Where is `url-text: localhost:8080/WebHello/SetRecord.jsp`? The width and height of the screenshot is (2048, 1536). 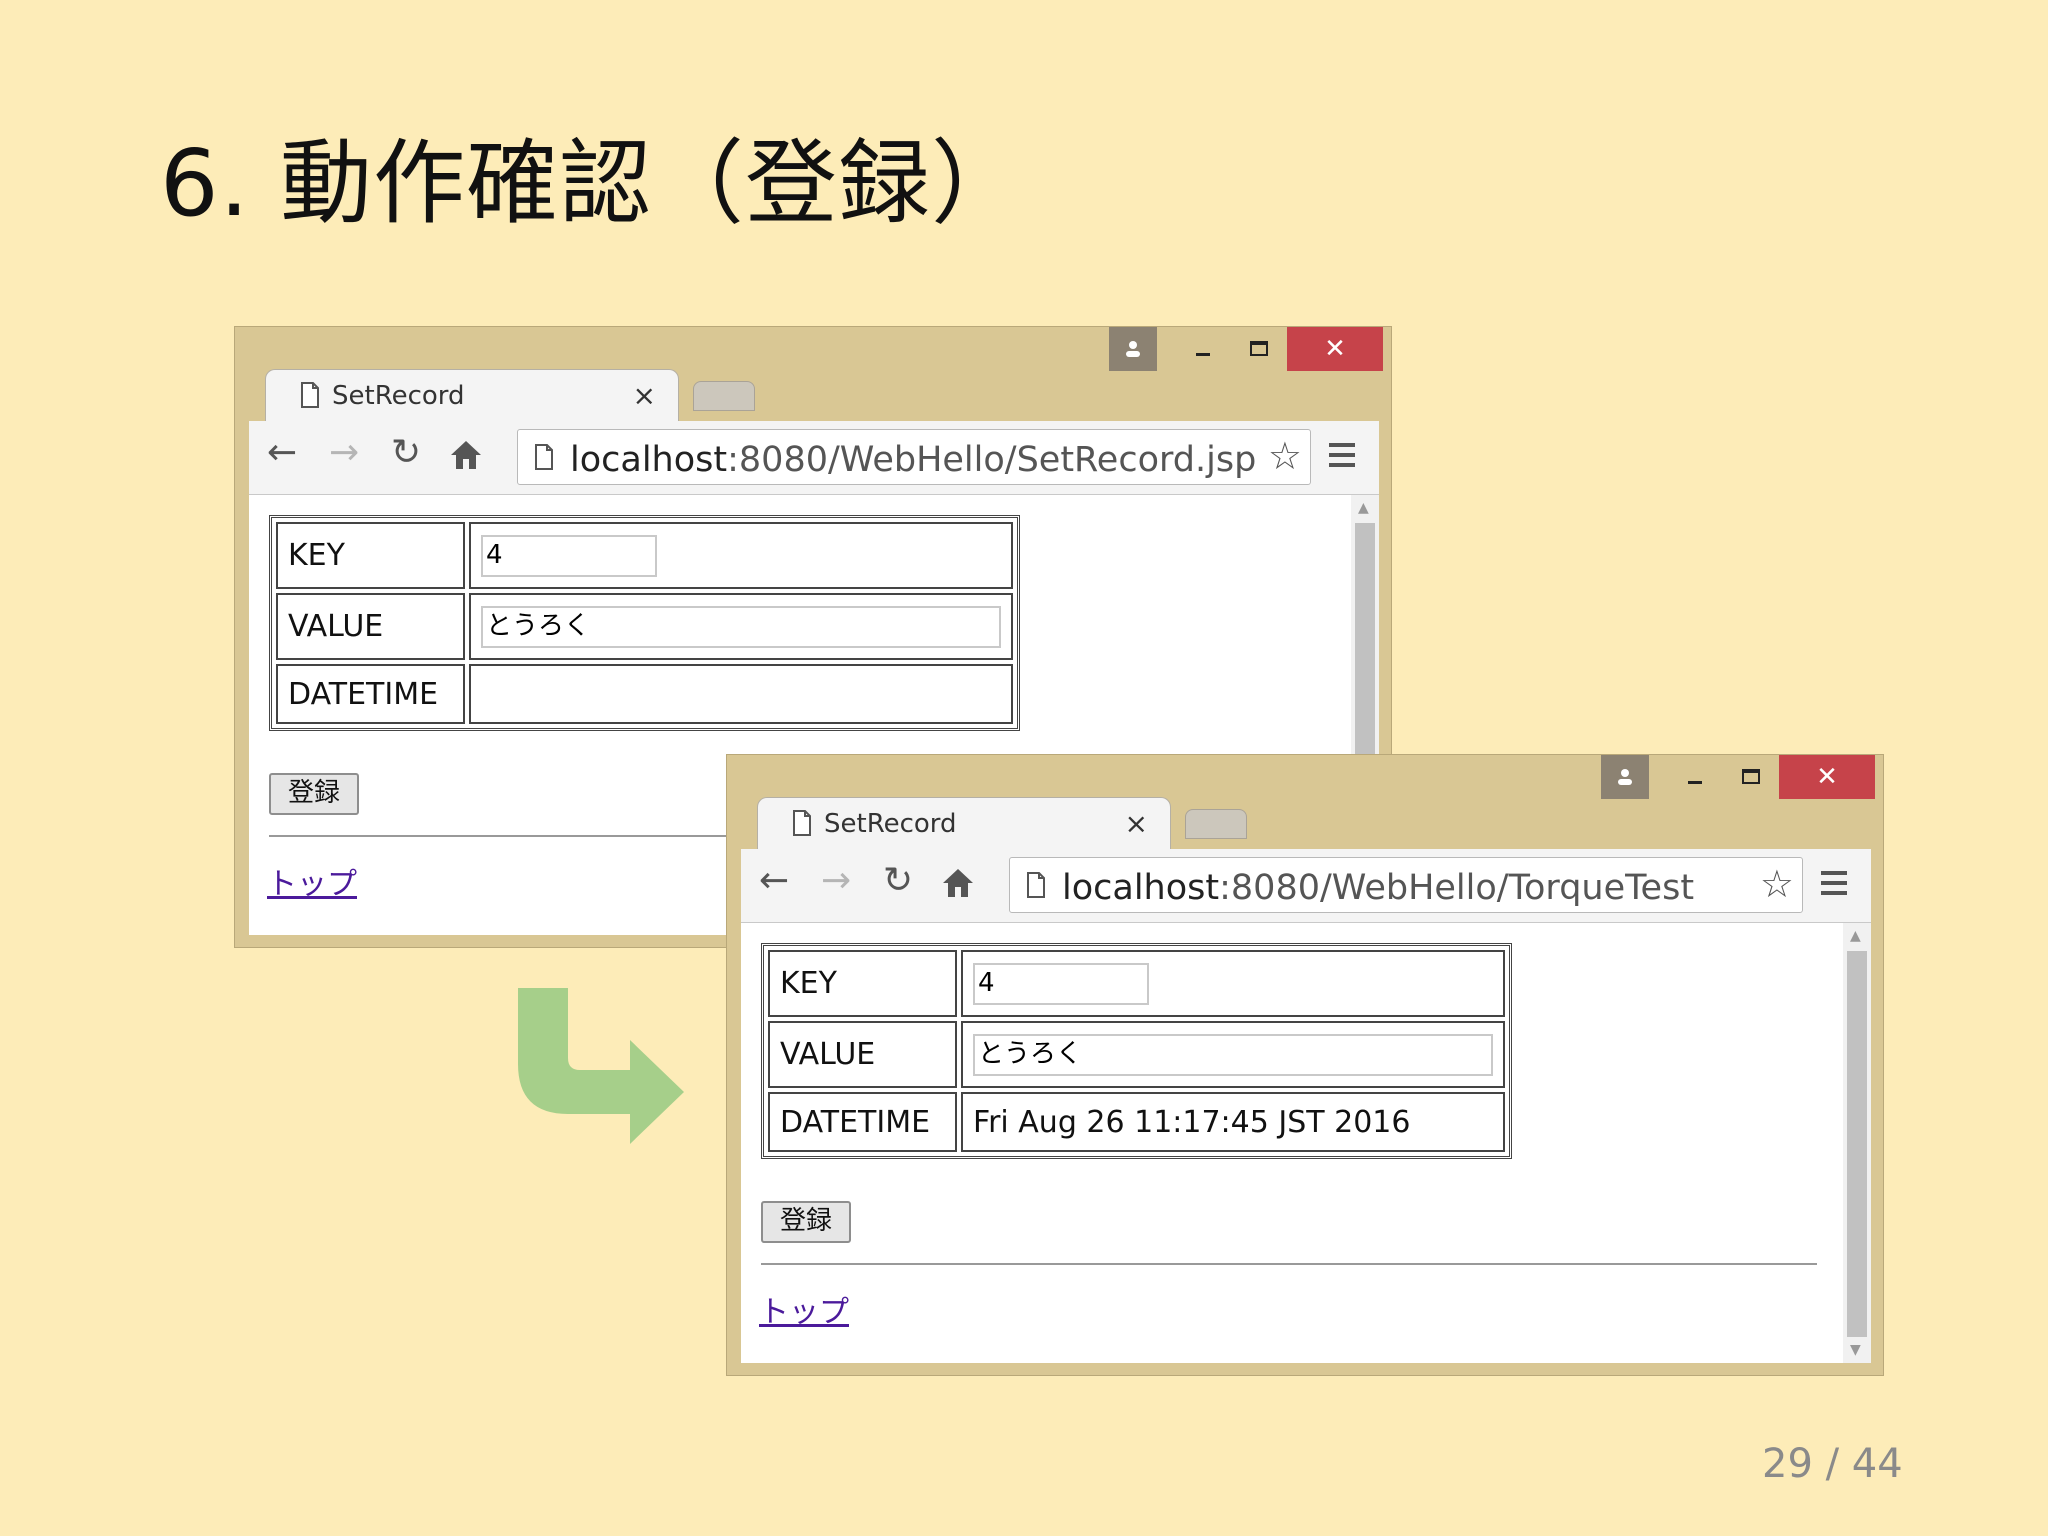 url-text: localhost:8080/WebHello/SetRecord.jsp is located at coordinates (913, 460).